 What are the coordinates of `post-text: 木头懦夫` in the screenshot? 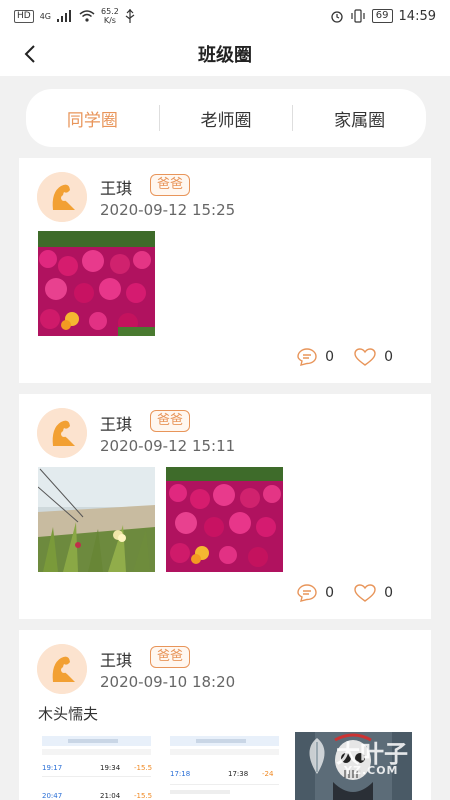 It's located at (68, 714).